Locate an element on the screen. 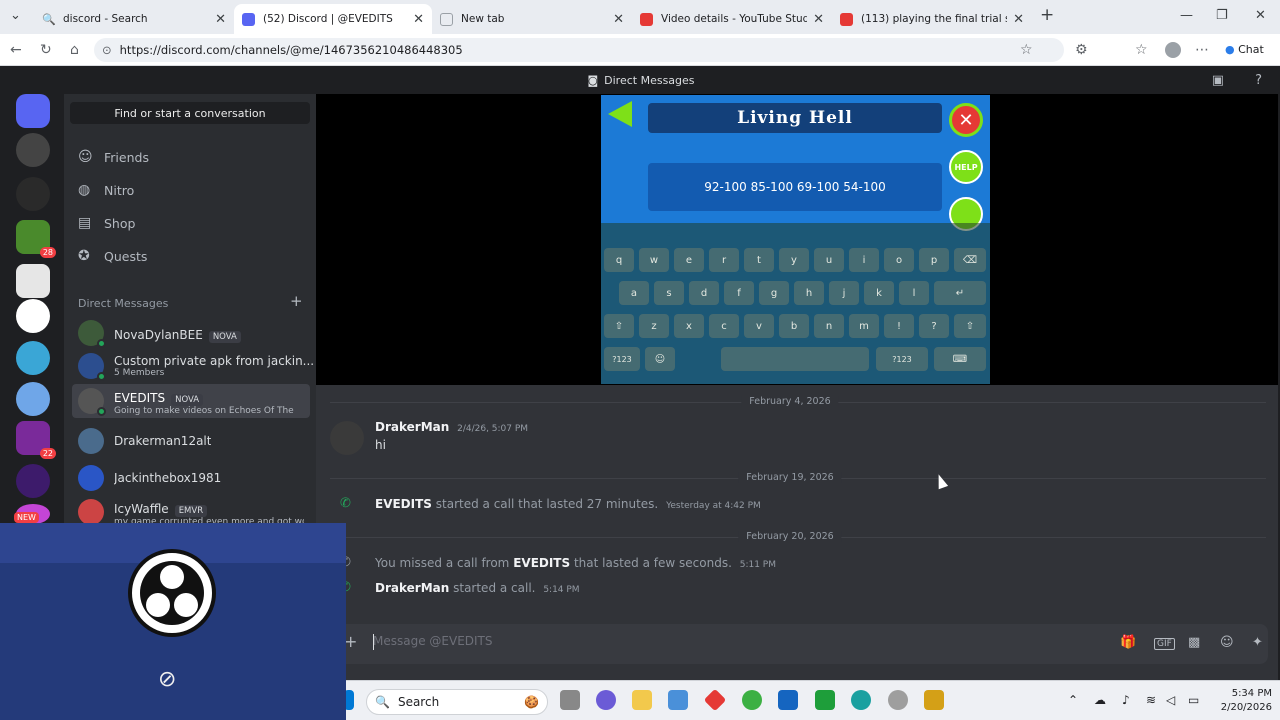 The image size is (1280, 720). outlook-icon is located at coordinates (788, 700).